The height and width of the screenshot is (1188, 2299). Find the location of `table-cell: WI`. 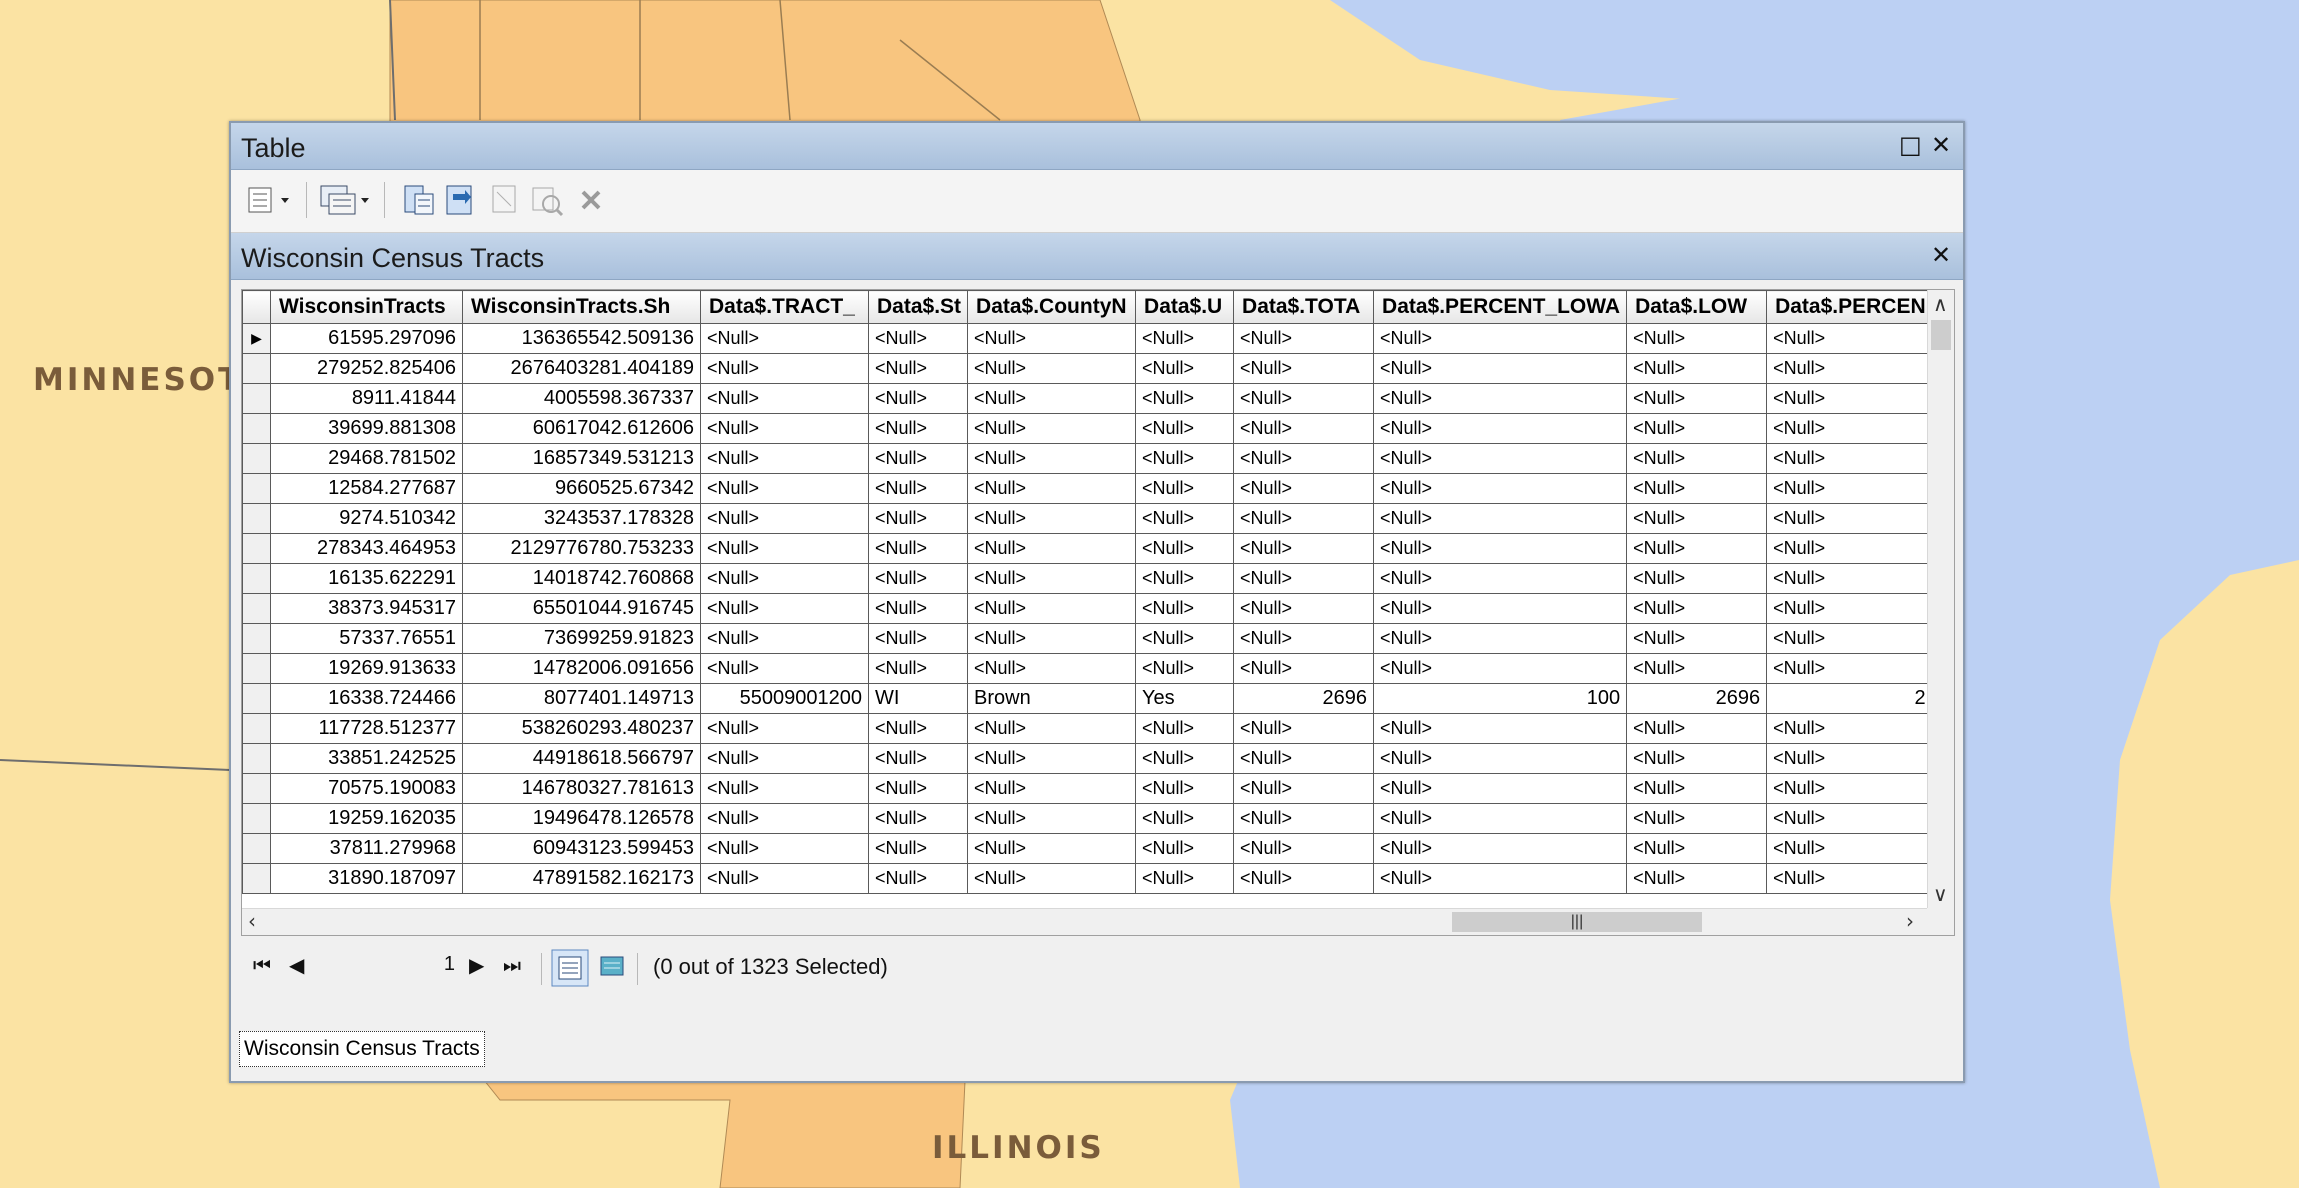

table-cell: WI is located at coordinates (918, 698).